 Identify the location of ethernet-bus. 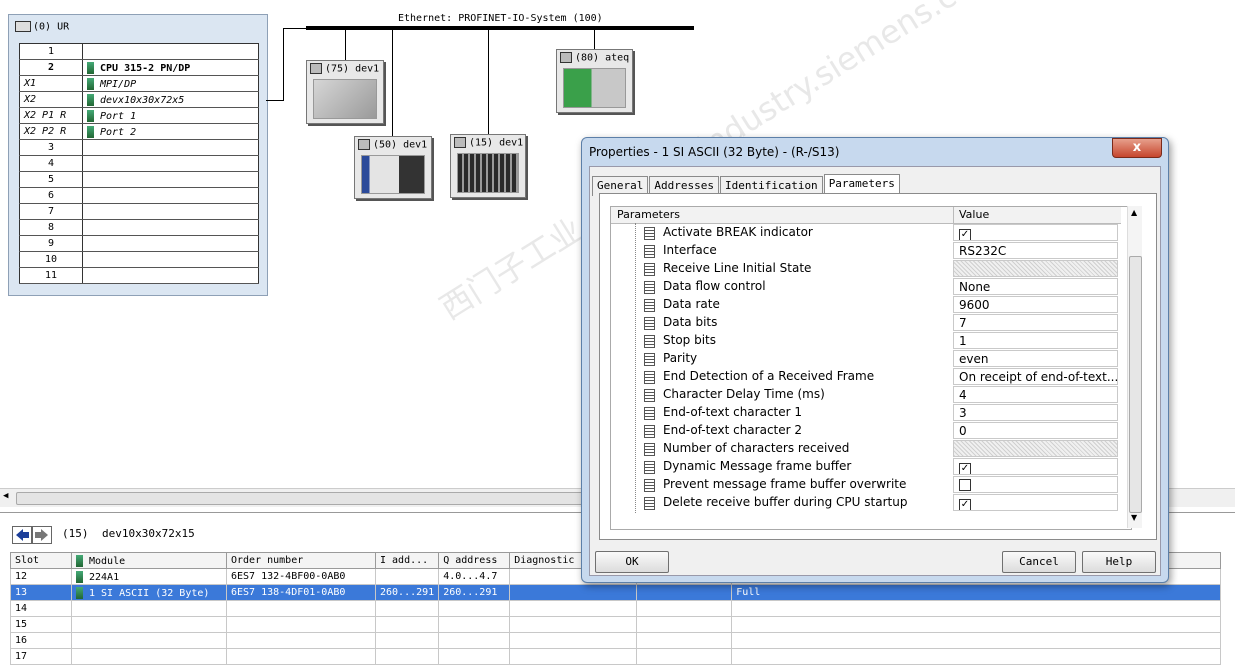
(500, 28).